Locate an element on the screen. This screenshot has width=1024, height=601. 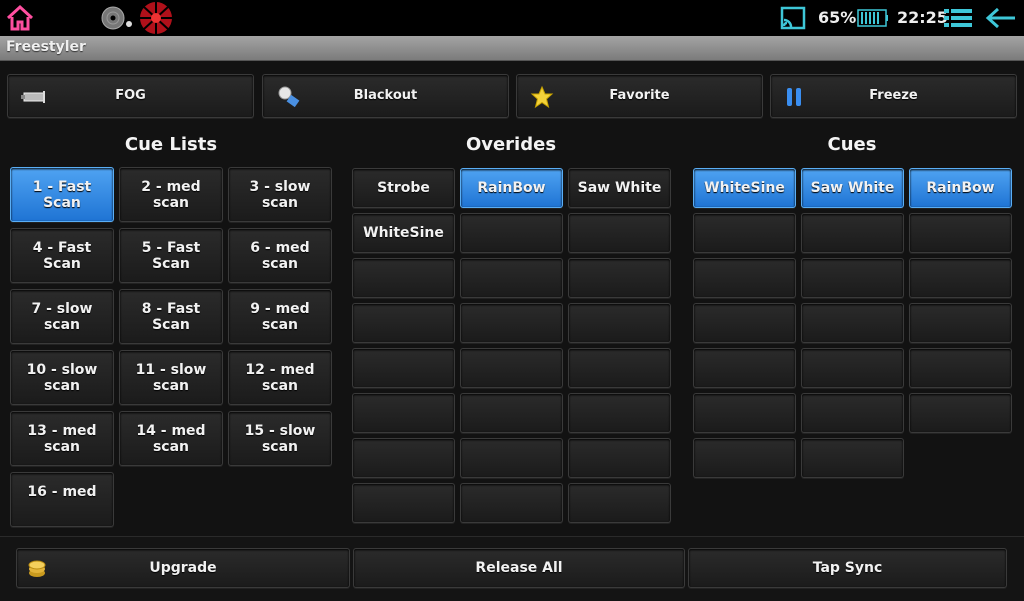
cue-list-button: 12 - med scan is located at coordinates (280, 377).